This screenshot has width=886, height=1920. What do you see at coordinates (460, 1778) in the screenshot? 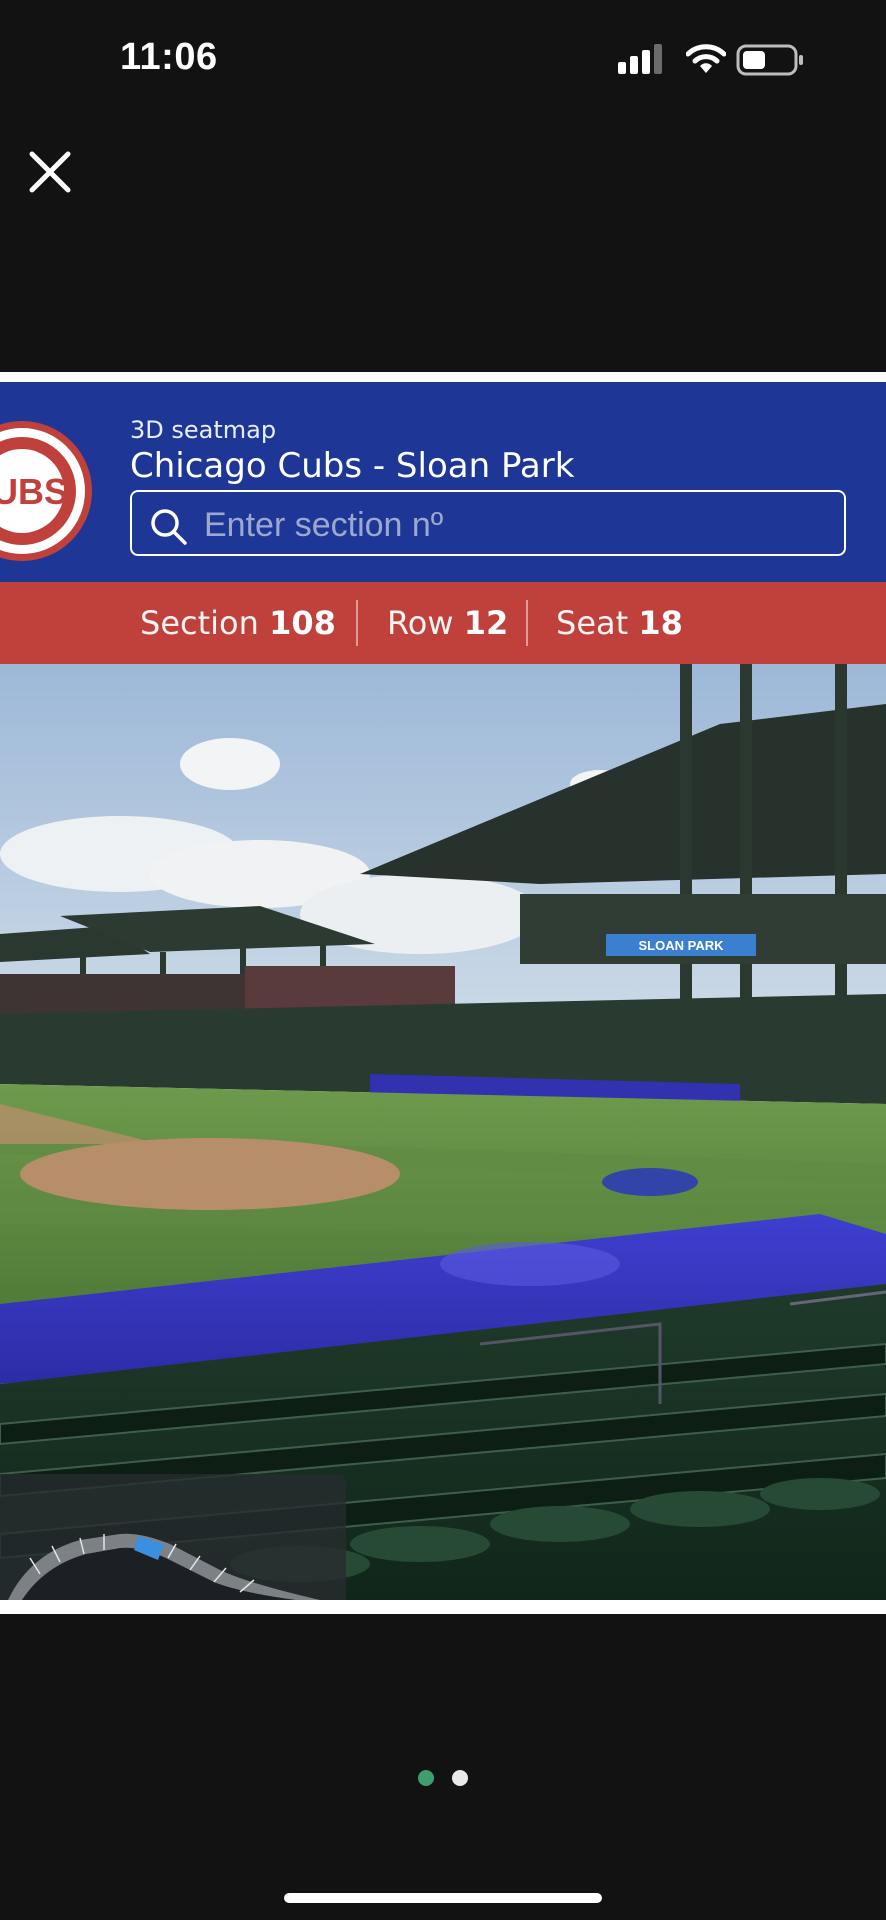
I see `page-dot` at bounding box center [460, 1778].